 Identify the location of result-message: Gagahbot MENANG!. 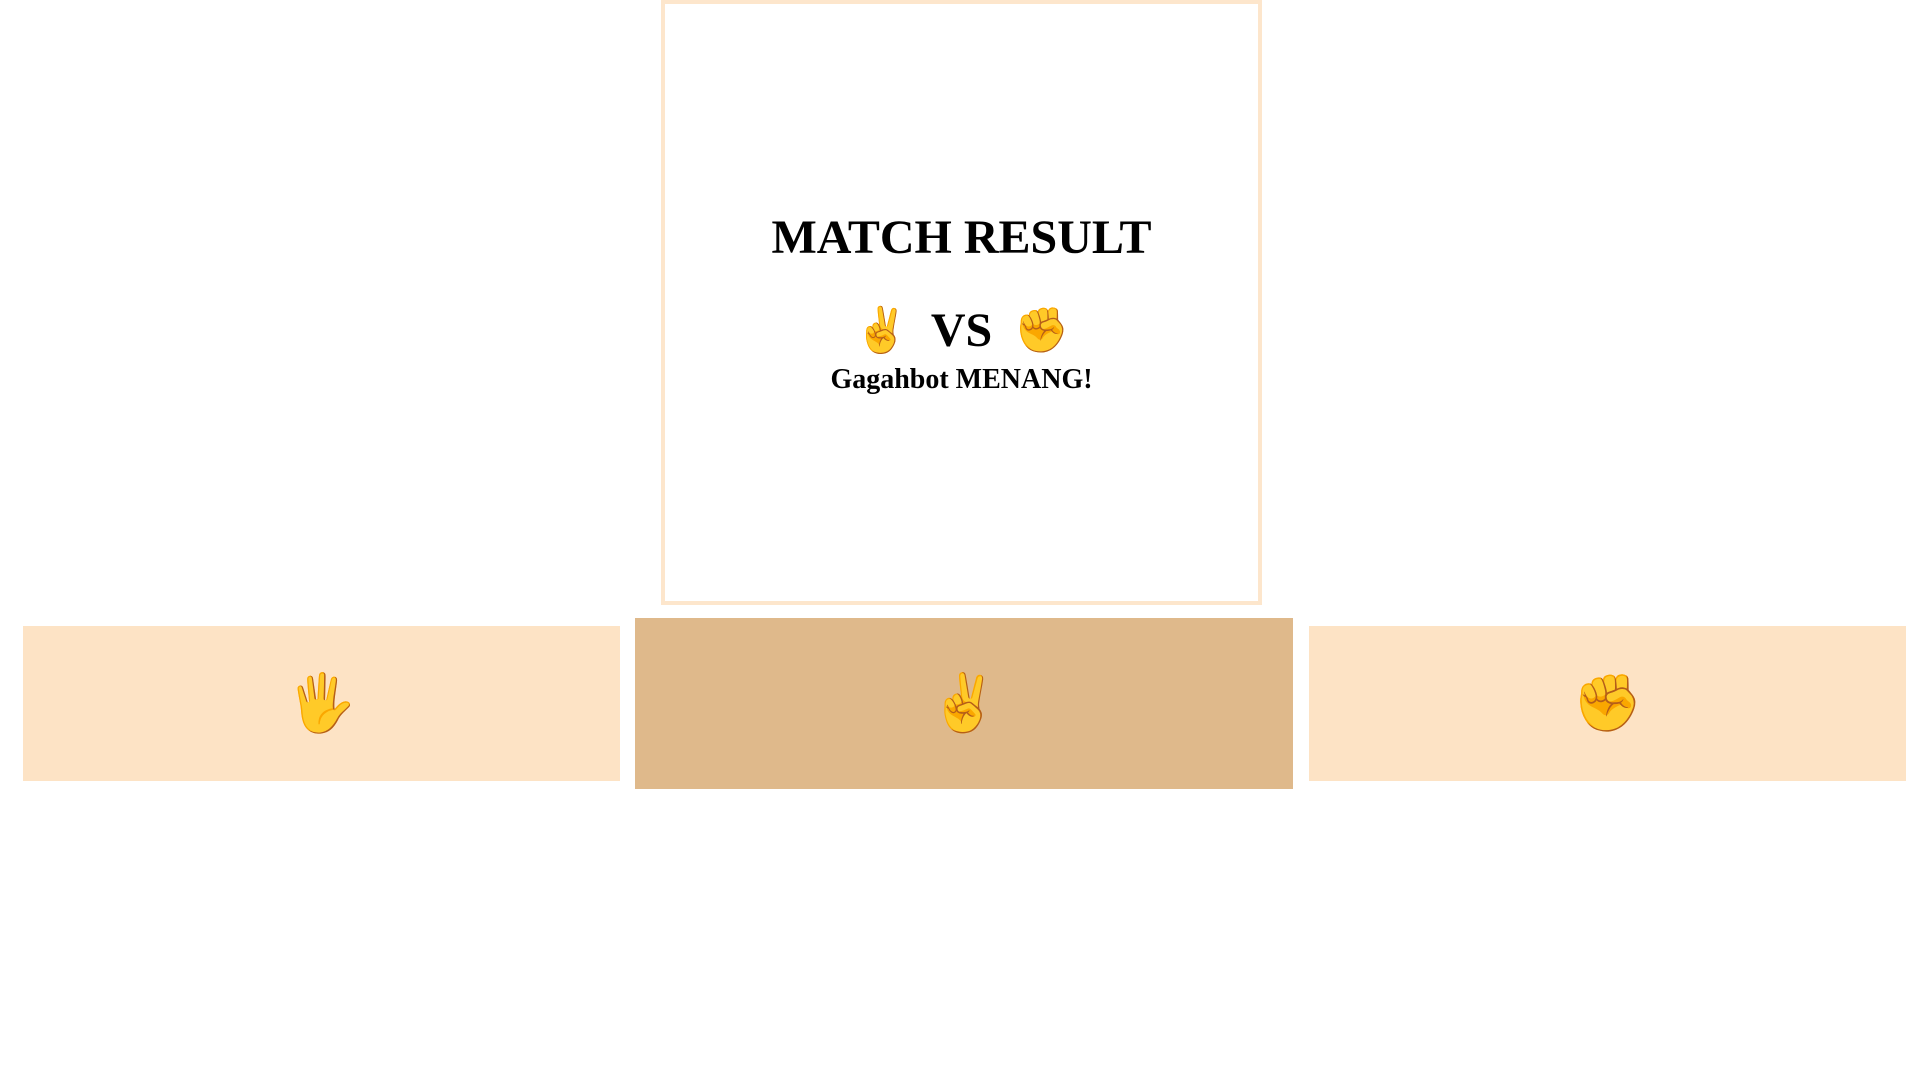
(961, 379).